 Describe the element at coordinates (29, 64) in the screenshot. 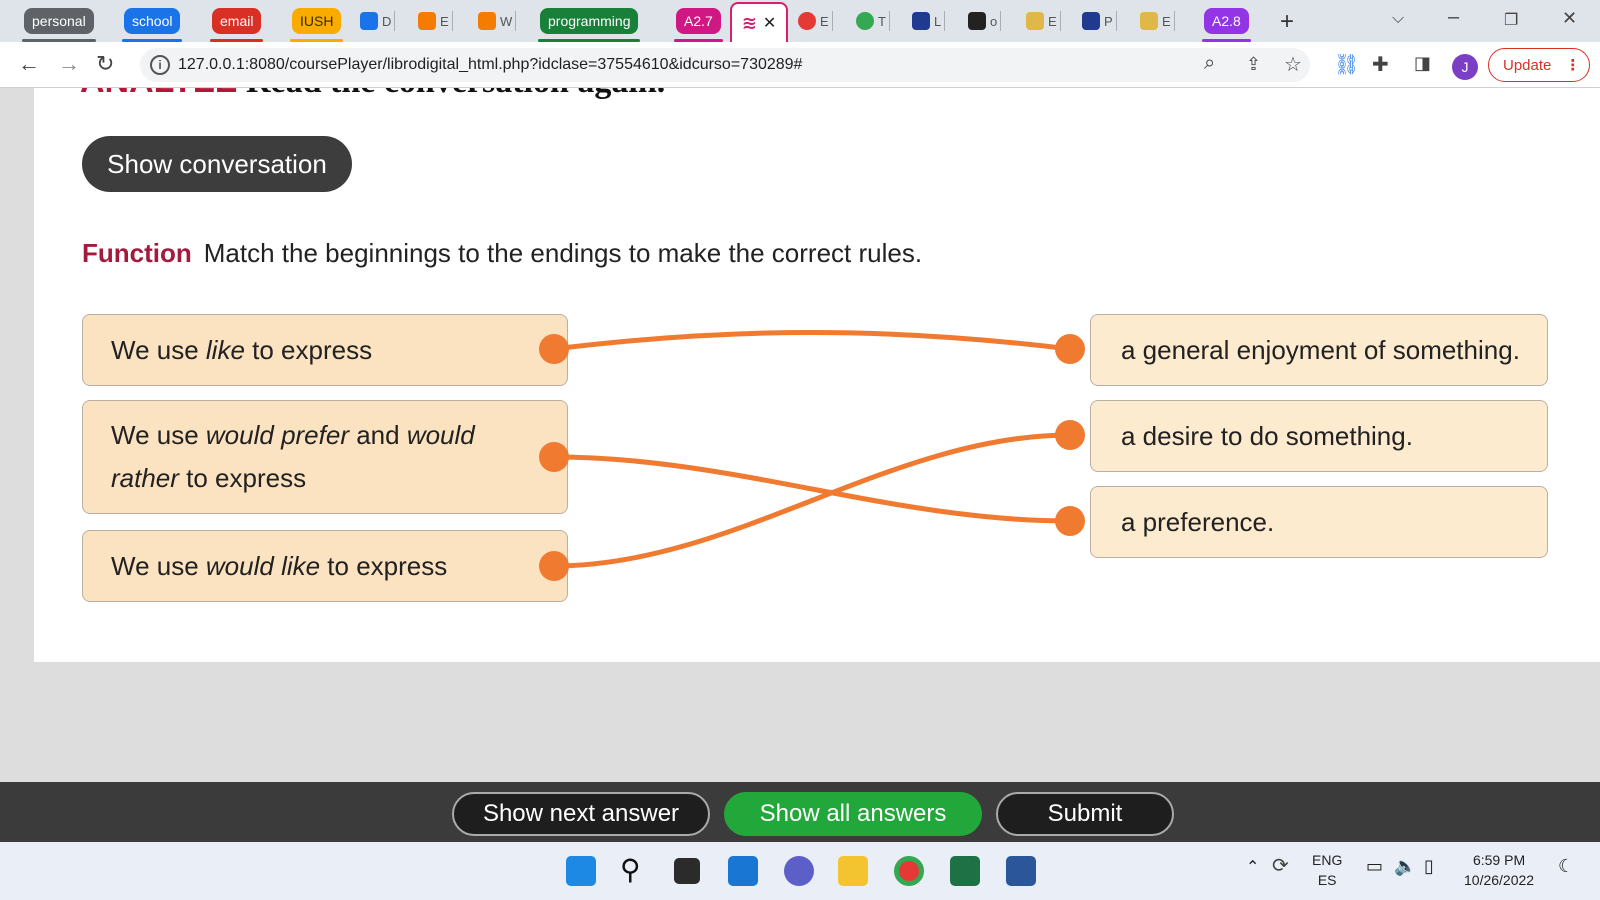

I see `back-arrow-icon: ←` at that location.